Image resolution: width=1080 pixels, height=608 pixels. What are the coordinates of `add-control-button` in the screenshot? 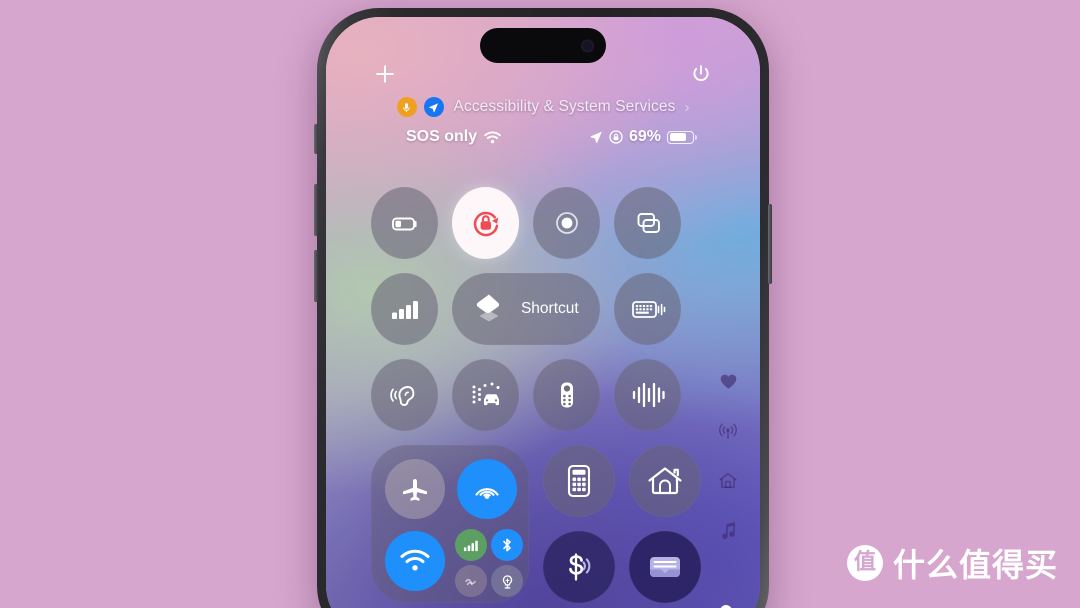 It's located at (385, 74).